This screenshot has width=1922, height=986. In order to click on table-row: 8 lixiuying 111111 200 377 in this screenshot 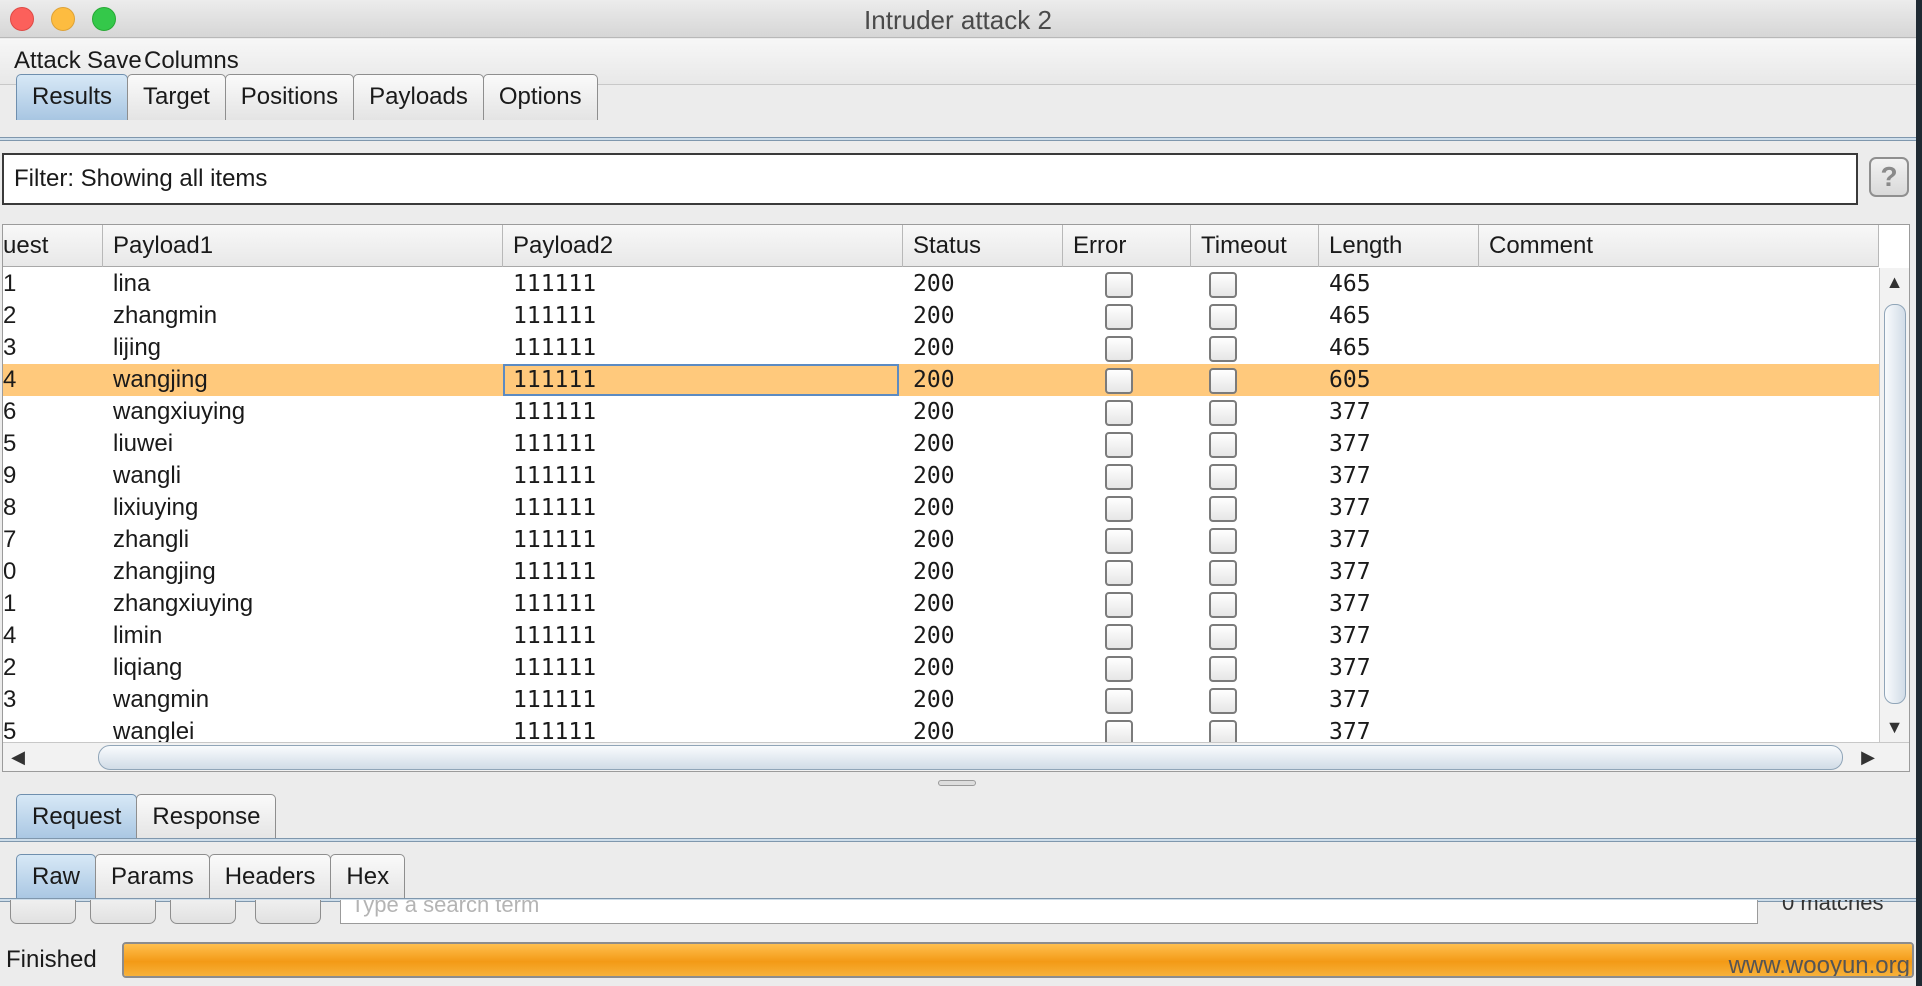, I will do `click(941, 508)`.